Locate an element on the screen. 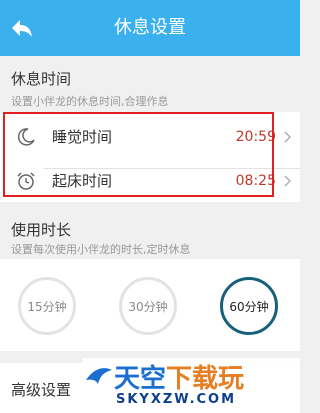  duration-option-30: 30分钟 is located at coordinates (148, 306).